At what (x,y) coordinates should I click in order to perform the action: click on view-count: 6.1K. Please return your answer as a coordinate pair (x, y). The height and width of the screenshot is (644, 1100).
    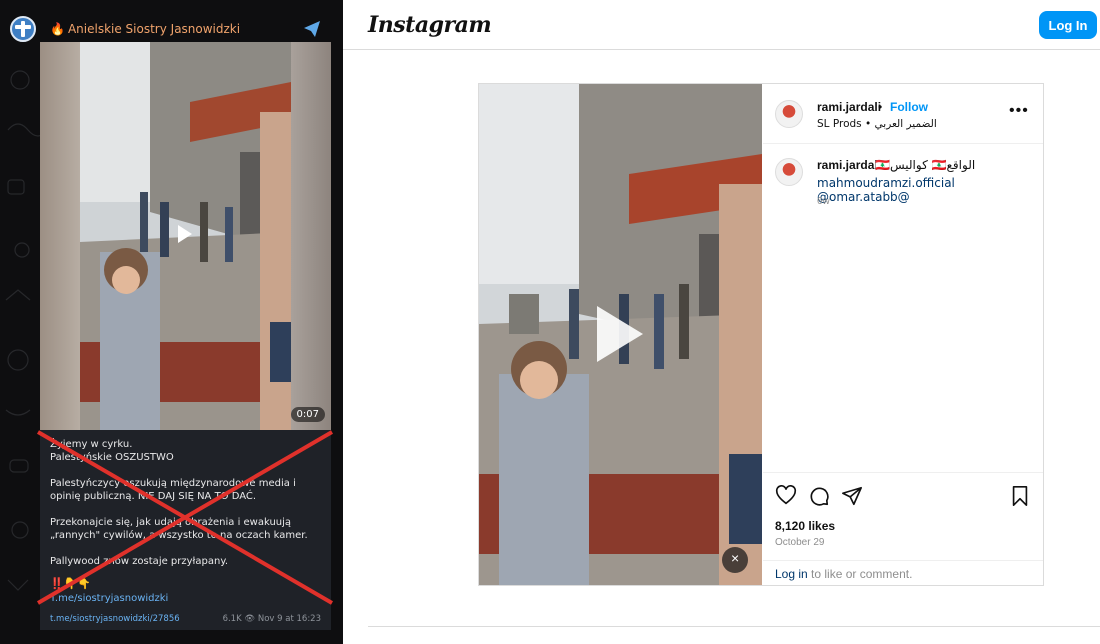
    Looking at the image, I should click on (232, 619).